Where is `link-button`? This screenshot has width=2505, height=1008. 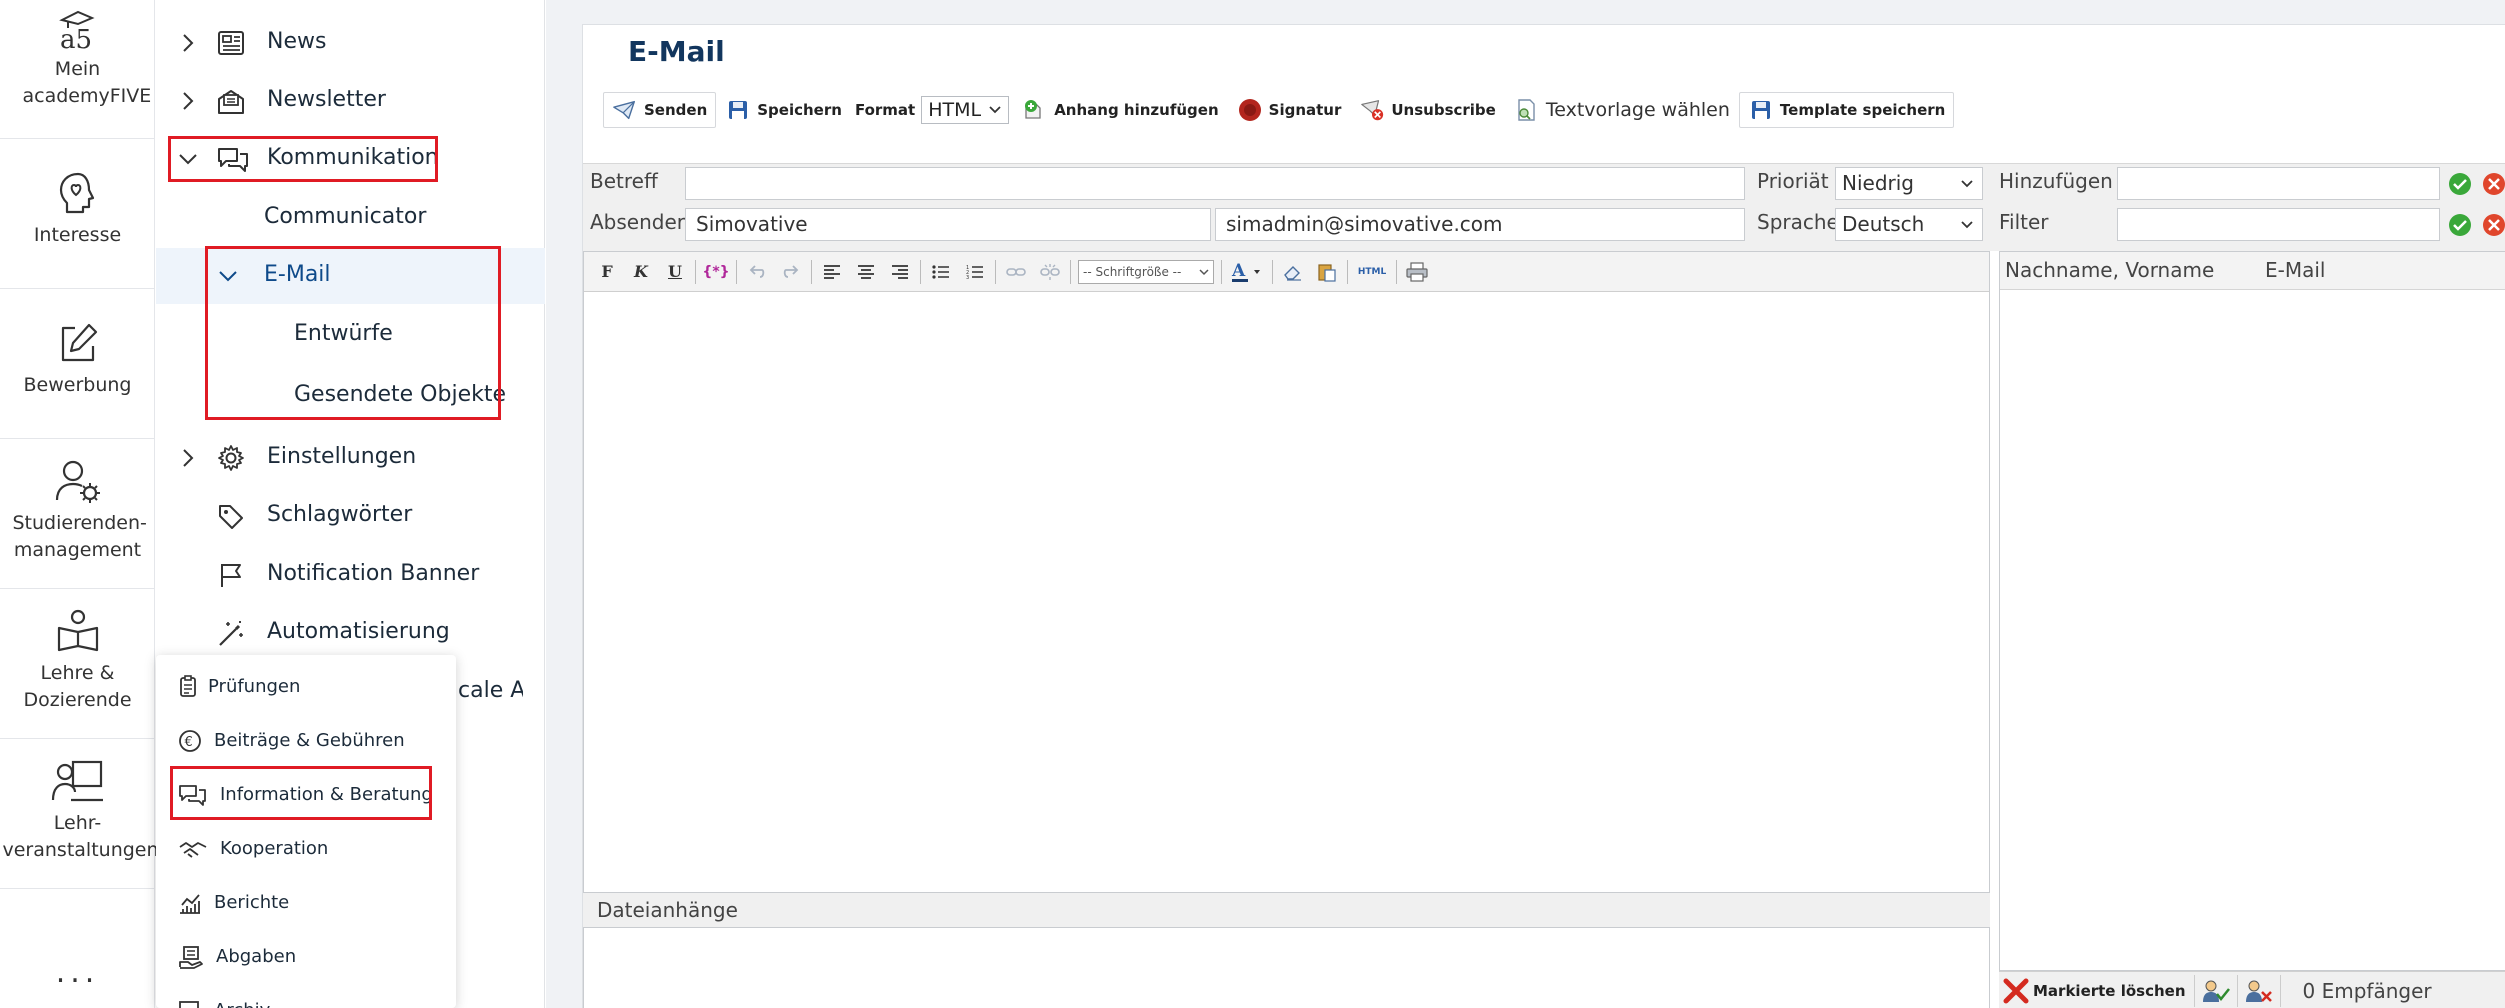 link-button is located at coordinates (1016, 272).